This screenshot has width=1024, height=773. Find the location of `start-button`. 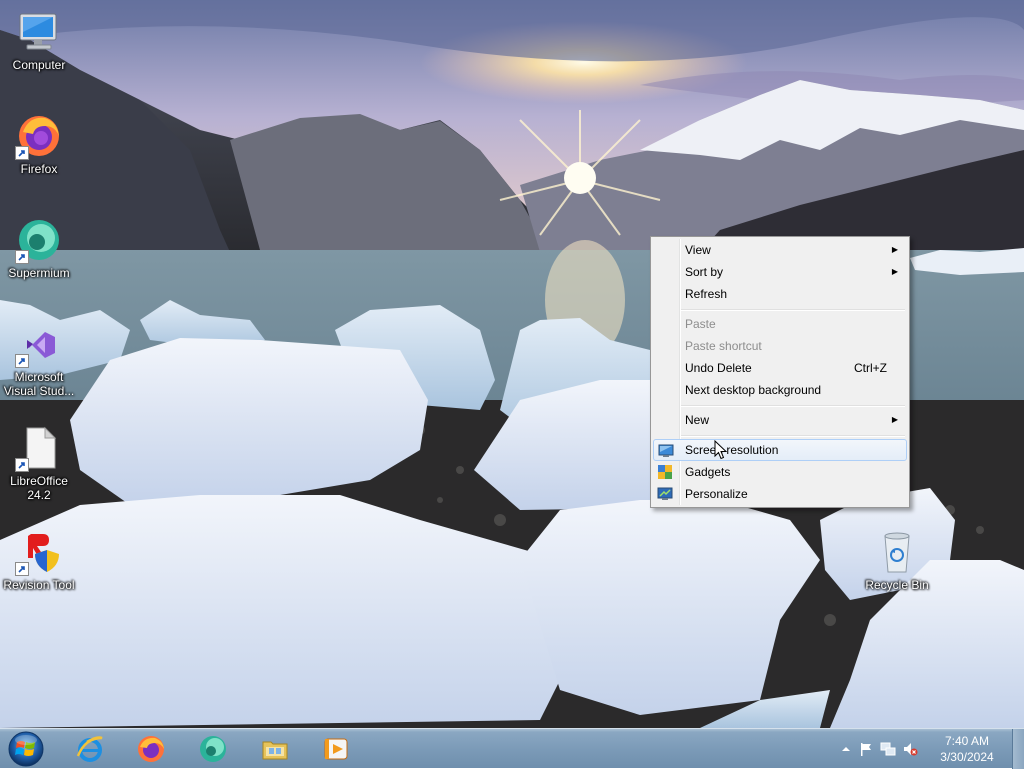

start-button is located at coordinates (26, 749).